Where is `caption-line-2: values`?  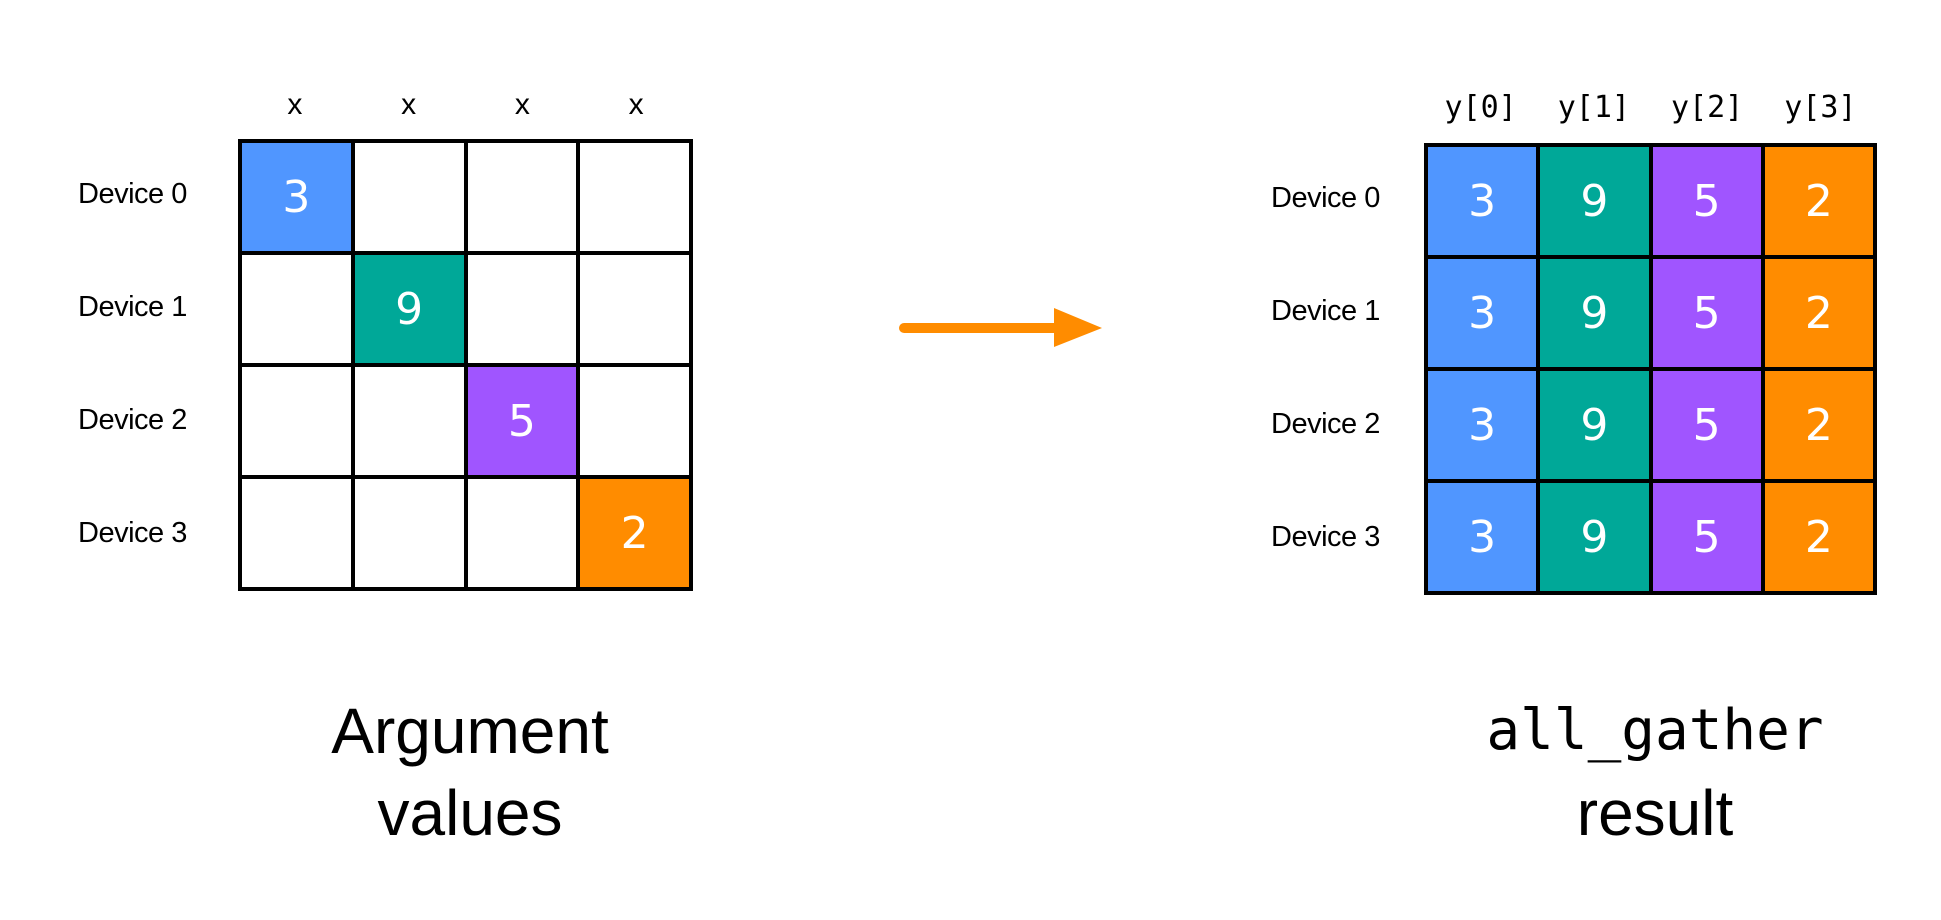
caption-line-2: values is located at coordinates (470, 813).